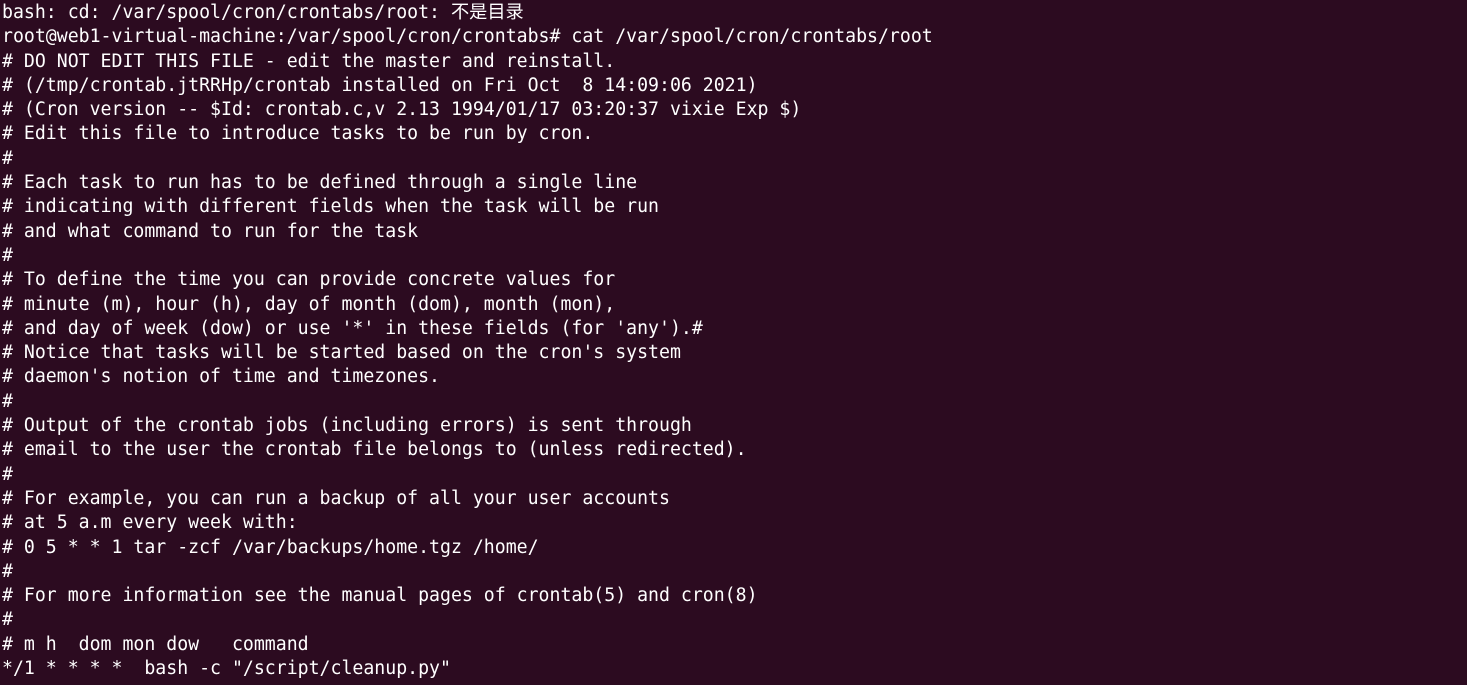  What do you see at coordinates (221, 377) in the screenshot?
I see `terminal-line: # daemon's notion of time and timezones.` at bounding box center [221, 377].